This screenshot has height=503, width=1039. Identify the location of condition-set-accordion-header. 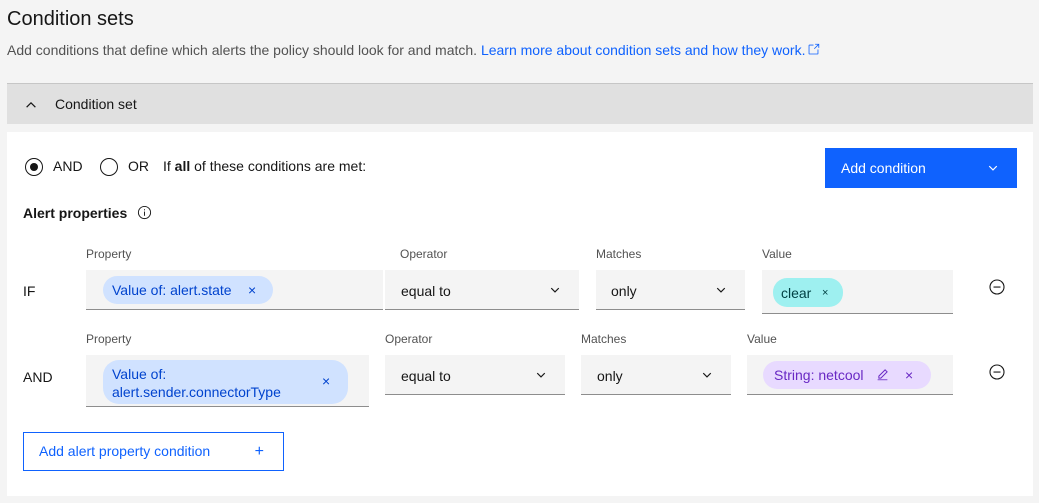
(520, 104).